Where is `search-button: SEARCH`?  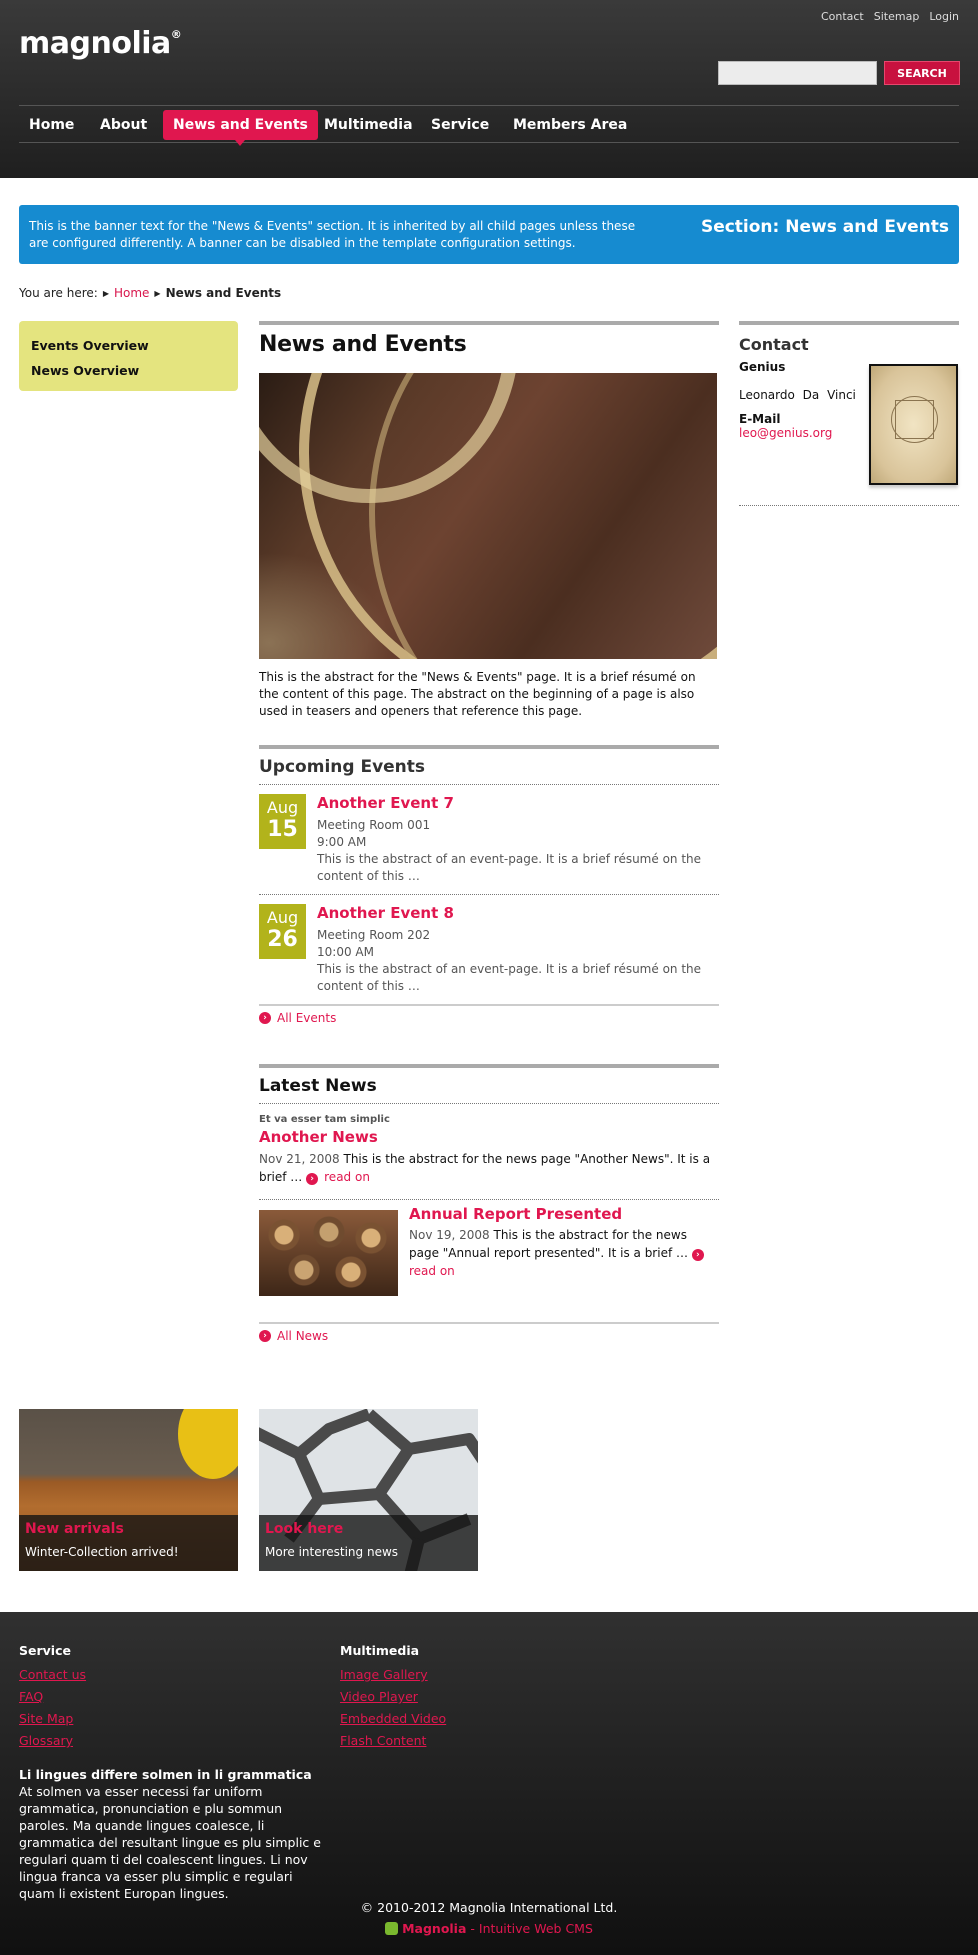 search-button: SEARCH is located at coordinates (922, 73).